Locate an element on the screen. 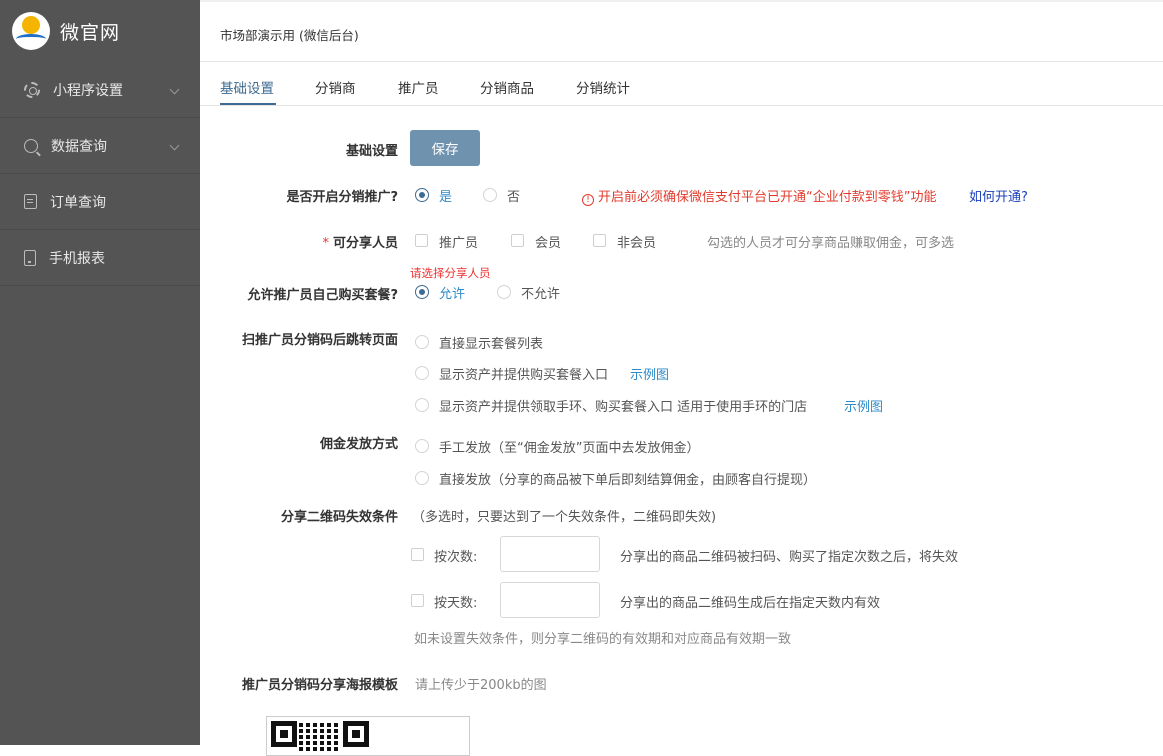  logo: 微官网 is located at coordinates (100, 31).